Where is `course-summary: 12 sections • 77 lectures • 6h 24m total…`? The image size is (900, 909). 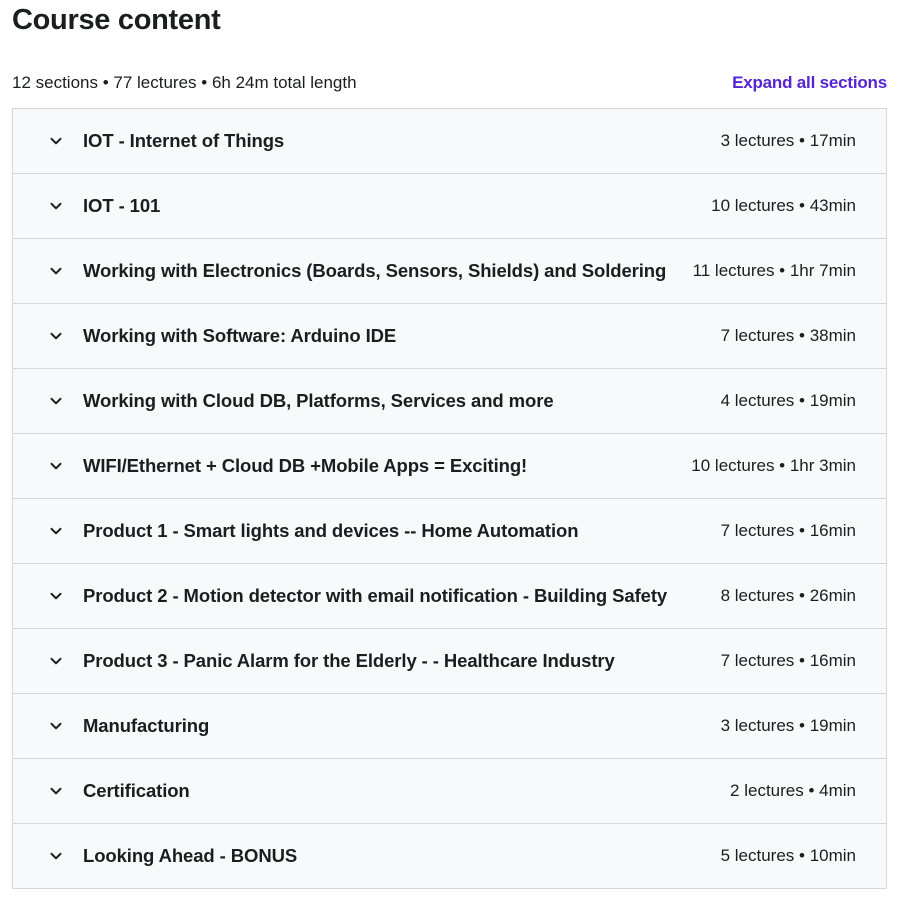
course-summary: 12 sections • 77 lectures • 6h 24m total… is located at coordinates (184, 82).